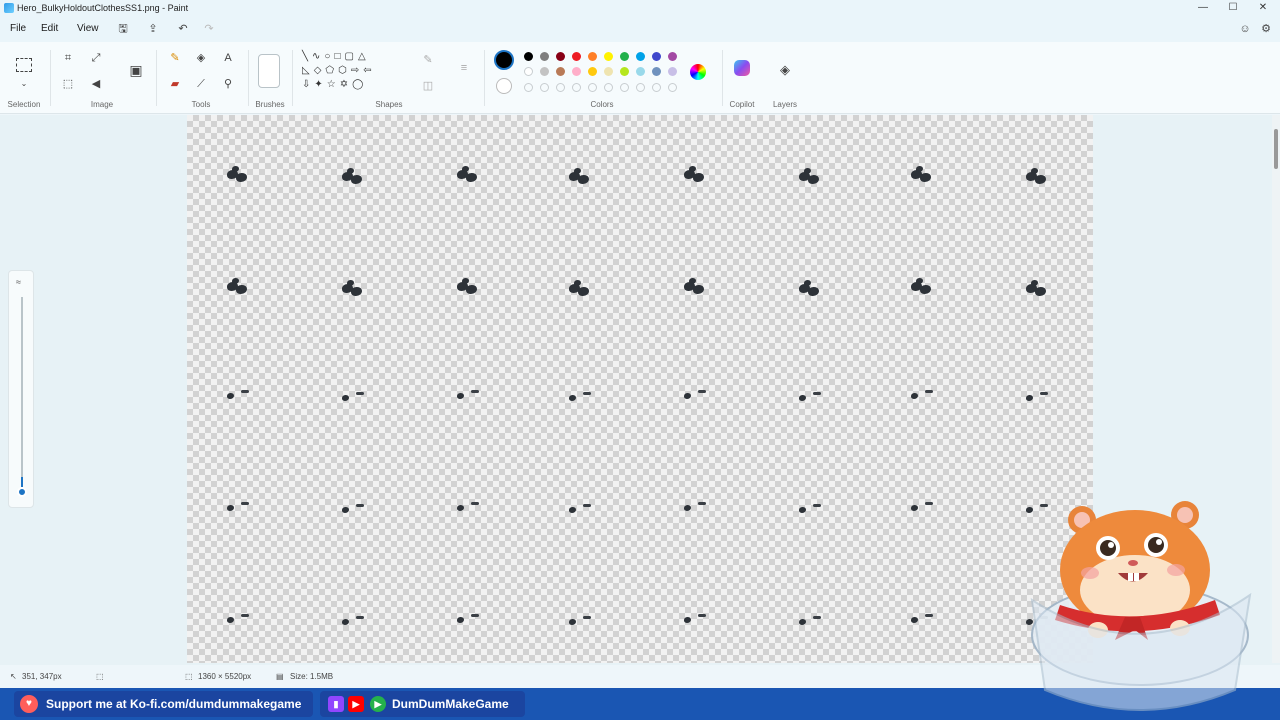  I want to click on star5-icon: ☆, so click(333, 84).